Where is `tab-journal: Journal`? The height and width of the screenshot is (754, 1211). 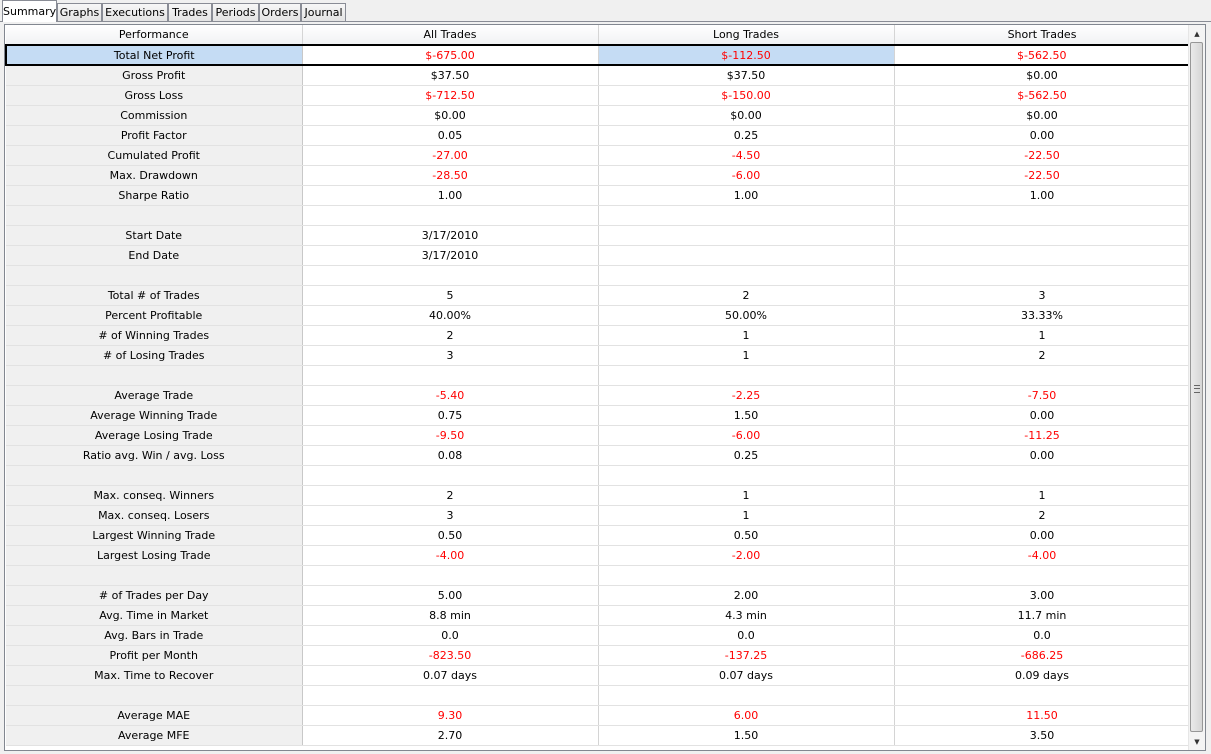 tab-journal: Journal is located at coordinates (323, 12).